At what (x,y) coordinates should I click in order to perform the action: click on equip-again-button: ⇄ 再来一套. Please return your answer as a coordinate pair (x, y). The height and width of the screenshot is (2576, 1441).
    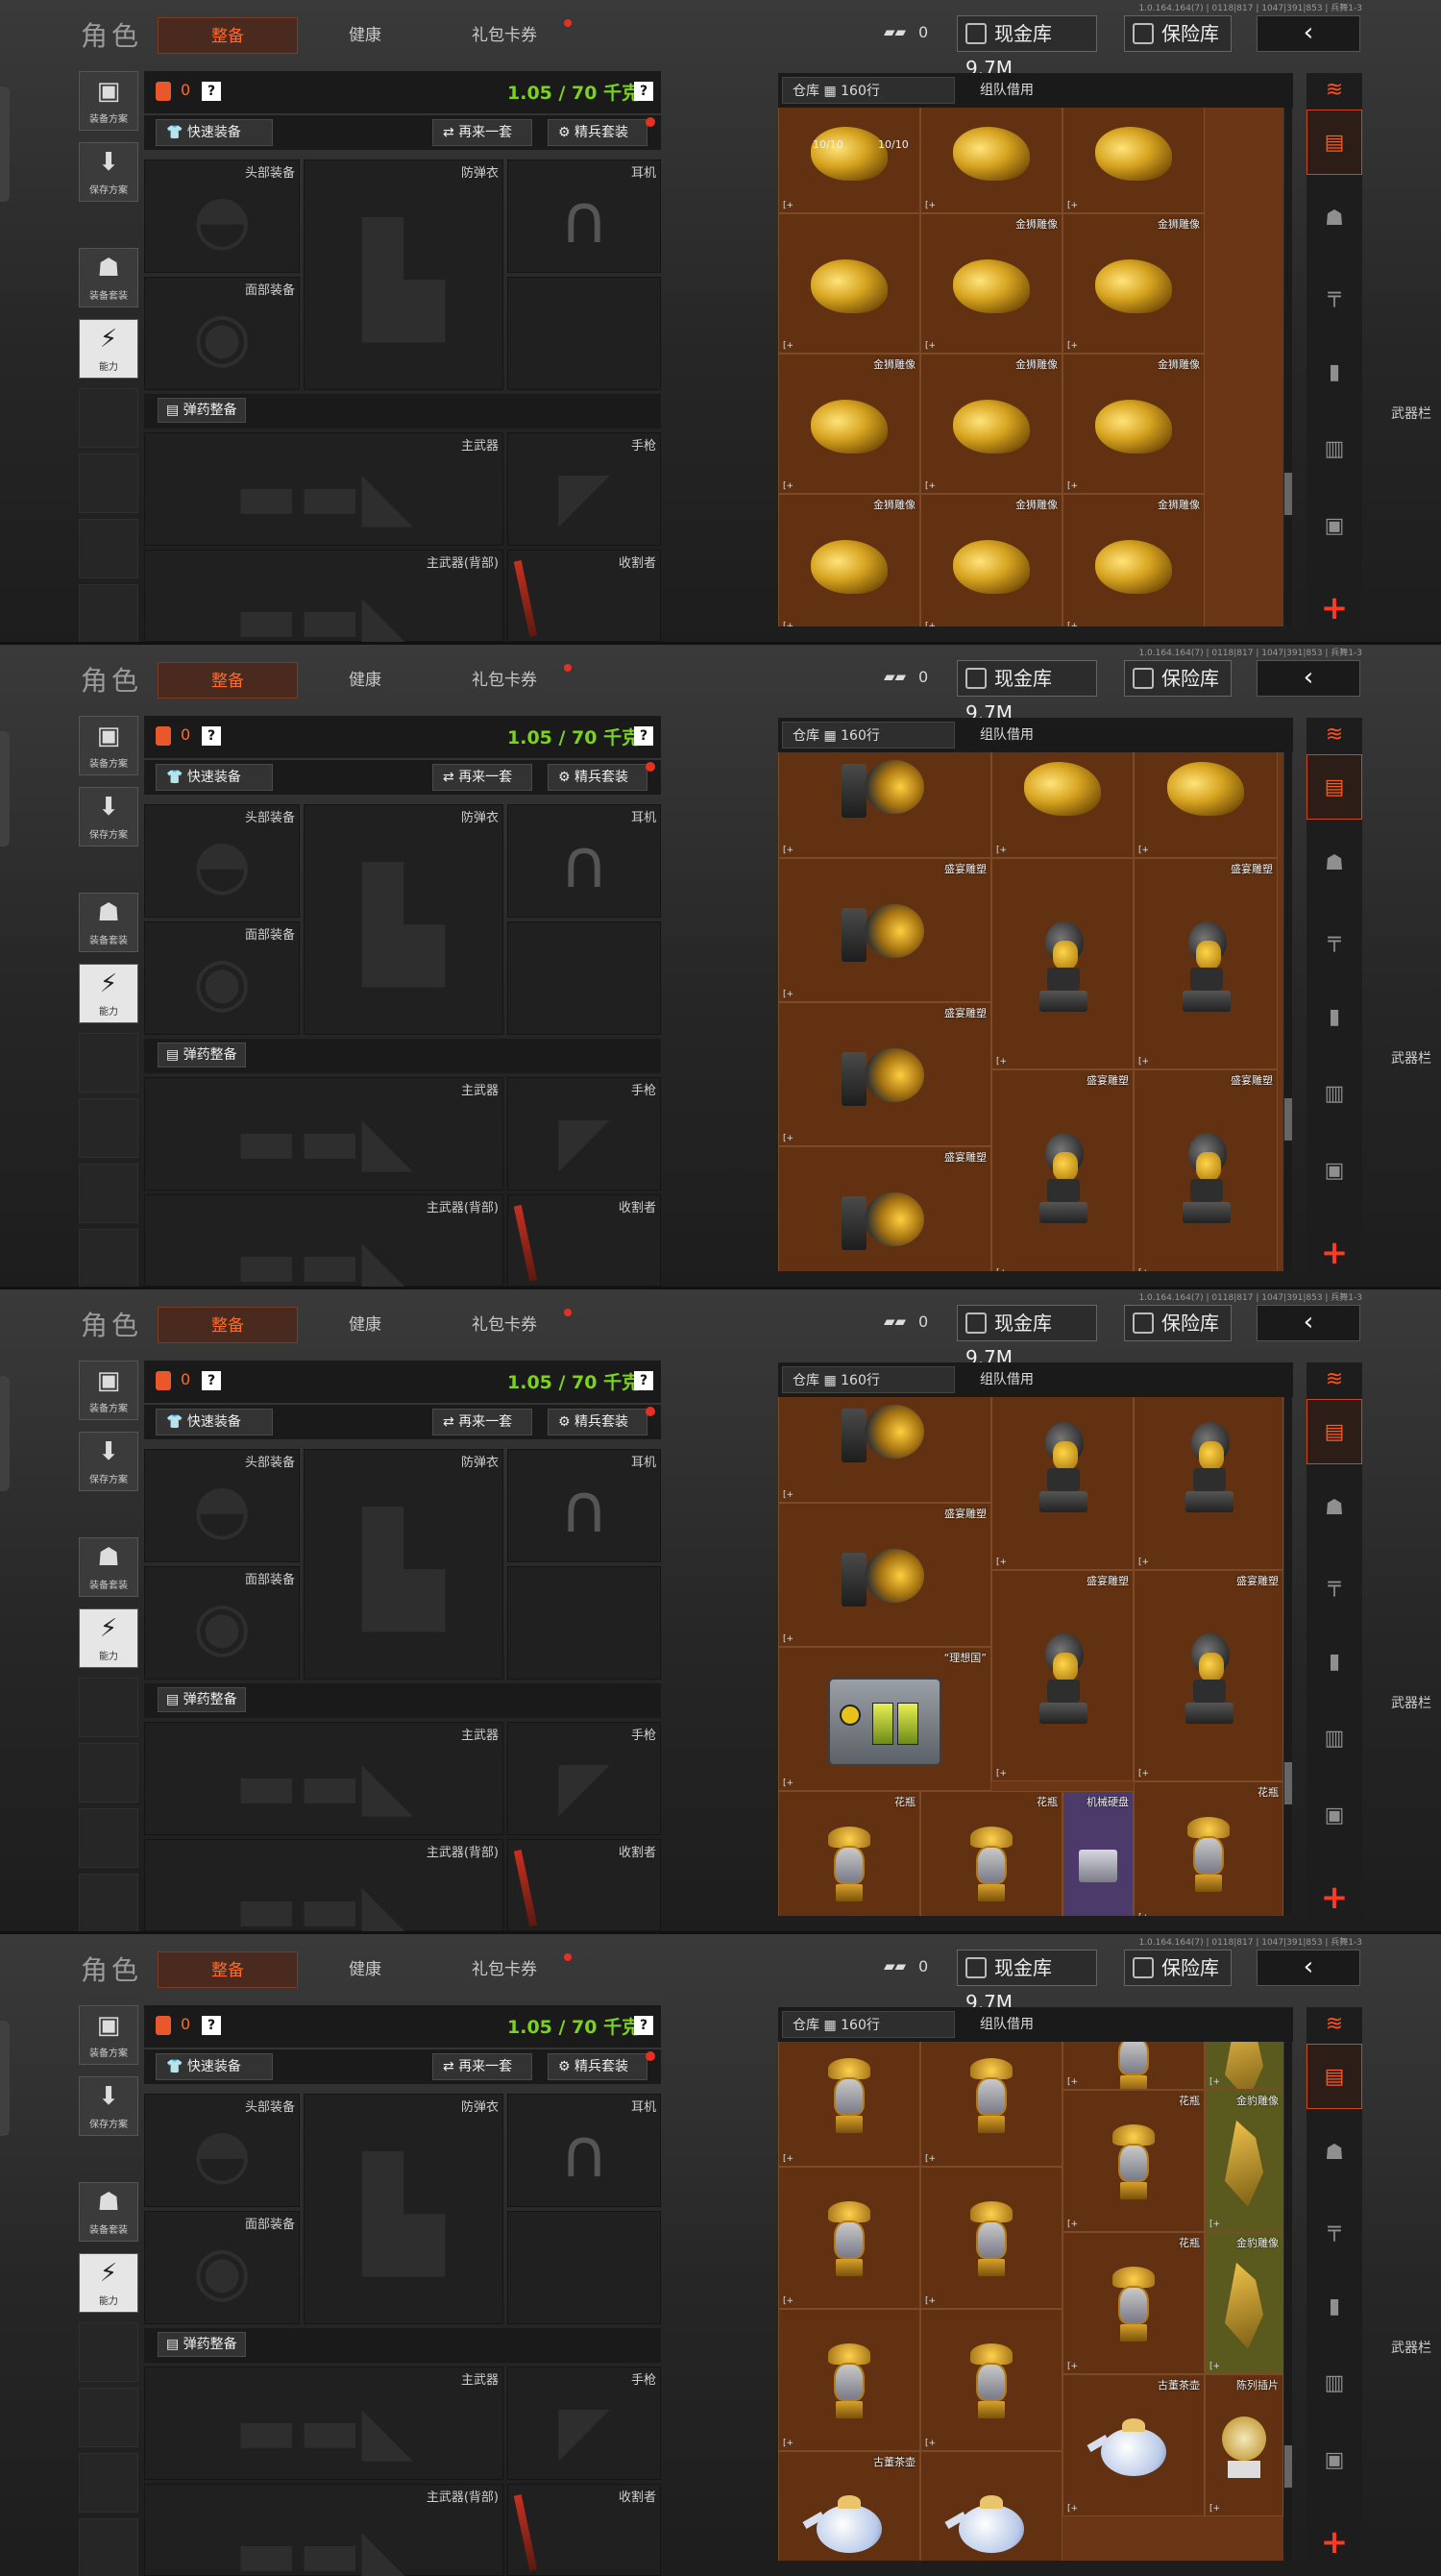
    Looking at the image, I should click on (482, 132).